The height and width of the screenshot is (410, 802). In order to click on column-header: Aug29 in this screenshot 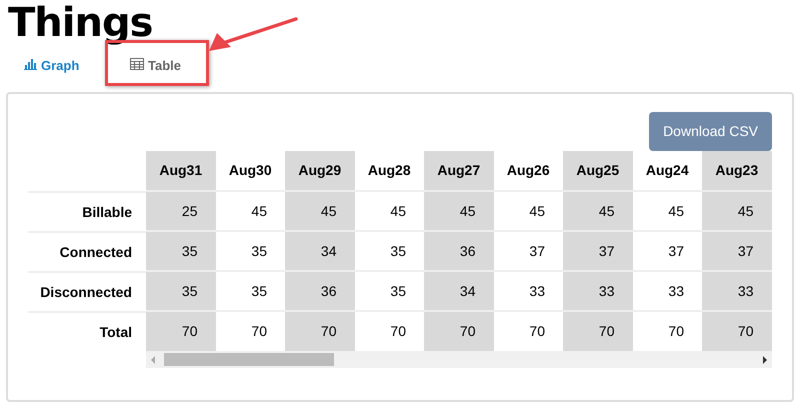, I will do `click(319, 171)`.